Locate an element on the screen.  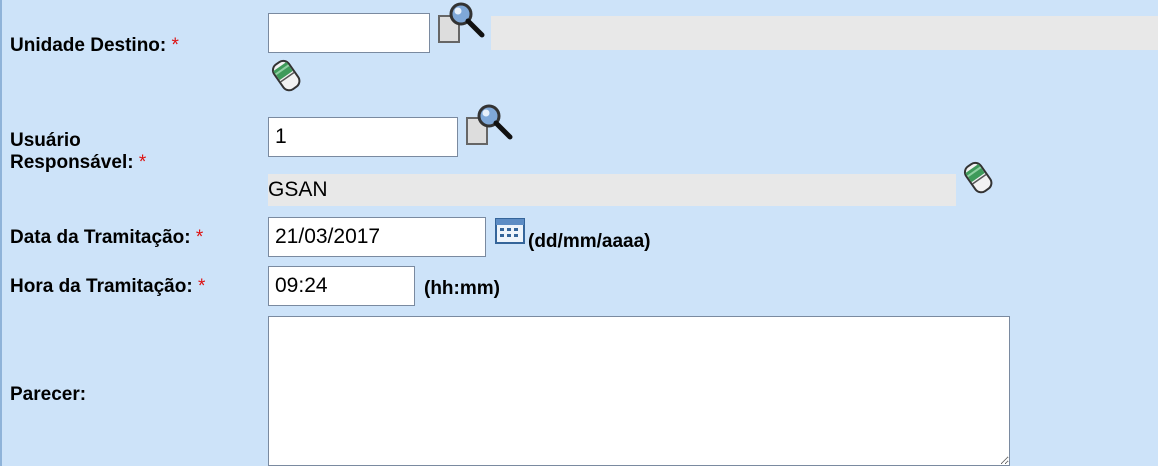
hora-tramitacao-label: Hora da Tramitação: * is located at coordinates (108, 286).